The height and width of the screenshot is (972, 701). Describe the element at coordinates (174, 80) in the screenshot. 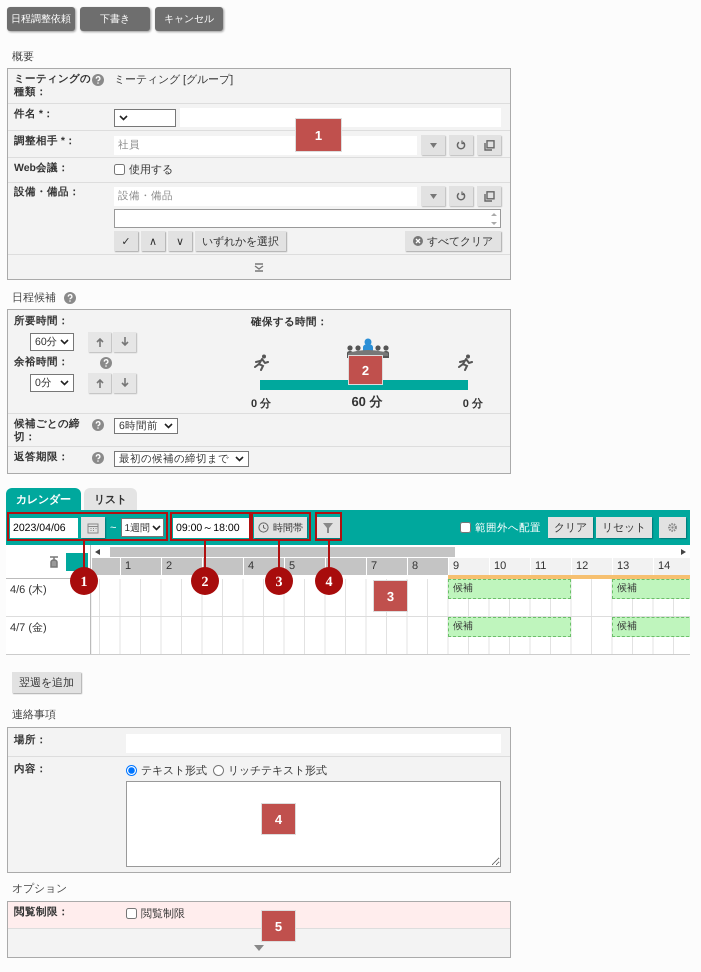

I see `field-value: ミーティング [グループ]` at that location.